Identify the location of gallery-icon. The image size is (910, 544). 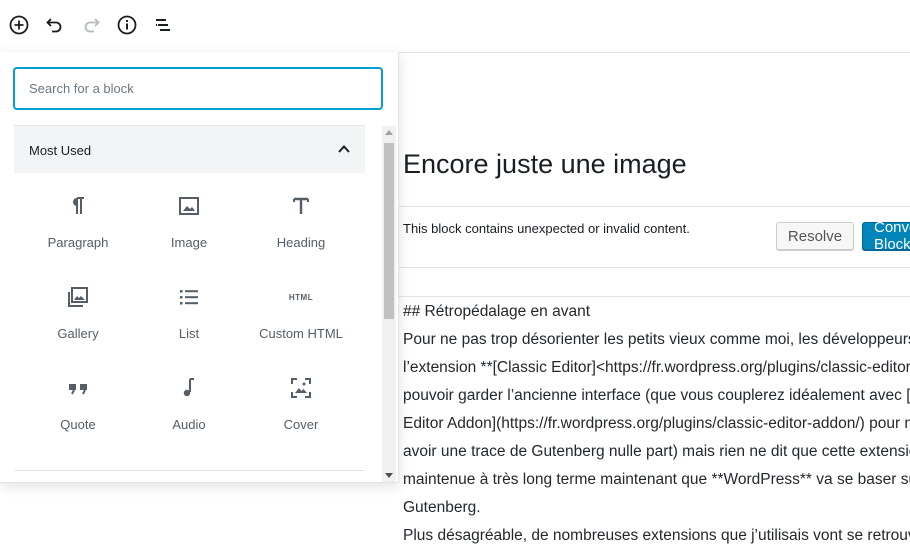
(78, 297).